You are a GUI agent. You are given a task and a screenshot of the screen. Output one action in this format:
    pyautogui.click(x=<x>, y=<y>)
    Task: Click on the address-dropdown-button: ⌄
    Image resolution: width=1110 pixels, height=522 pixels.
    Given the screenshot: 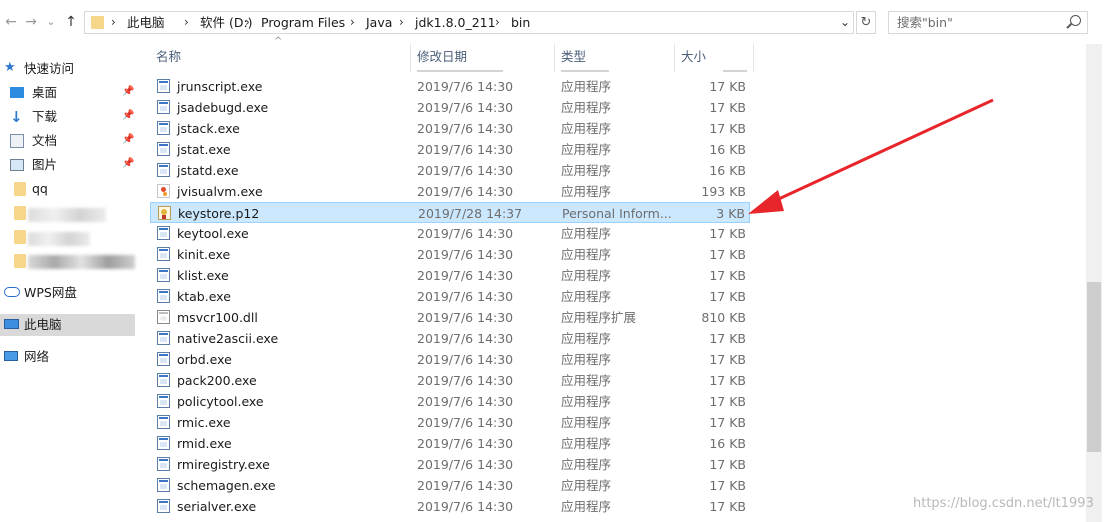 What is the action you would take?
    pyautogui.click(x=845, y=22)
    